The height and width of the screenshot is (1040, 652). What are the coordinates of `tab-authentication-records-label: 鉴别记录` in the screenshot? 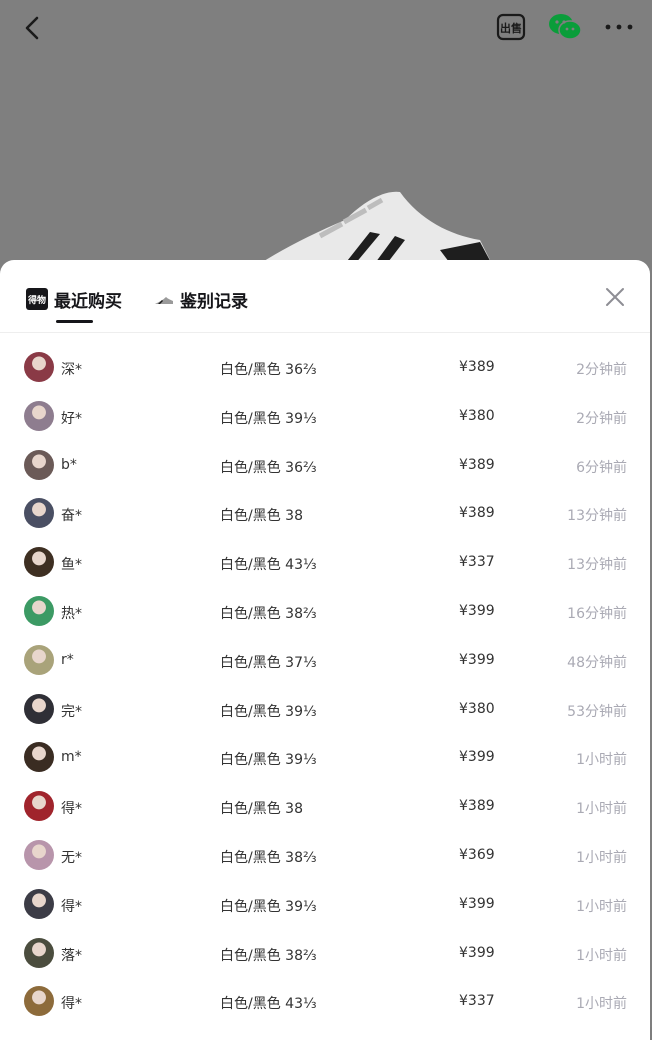 It's located at (214, 301).